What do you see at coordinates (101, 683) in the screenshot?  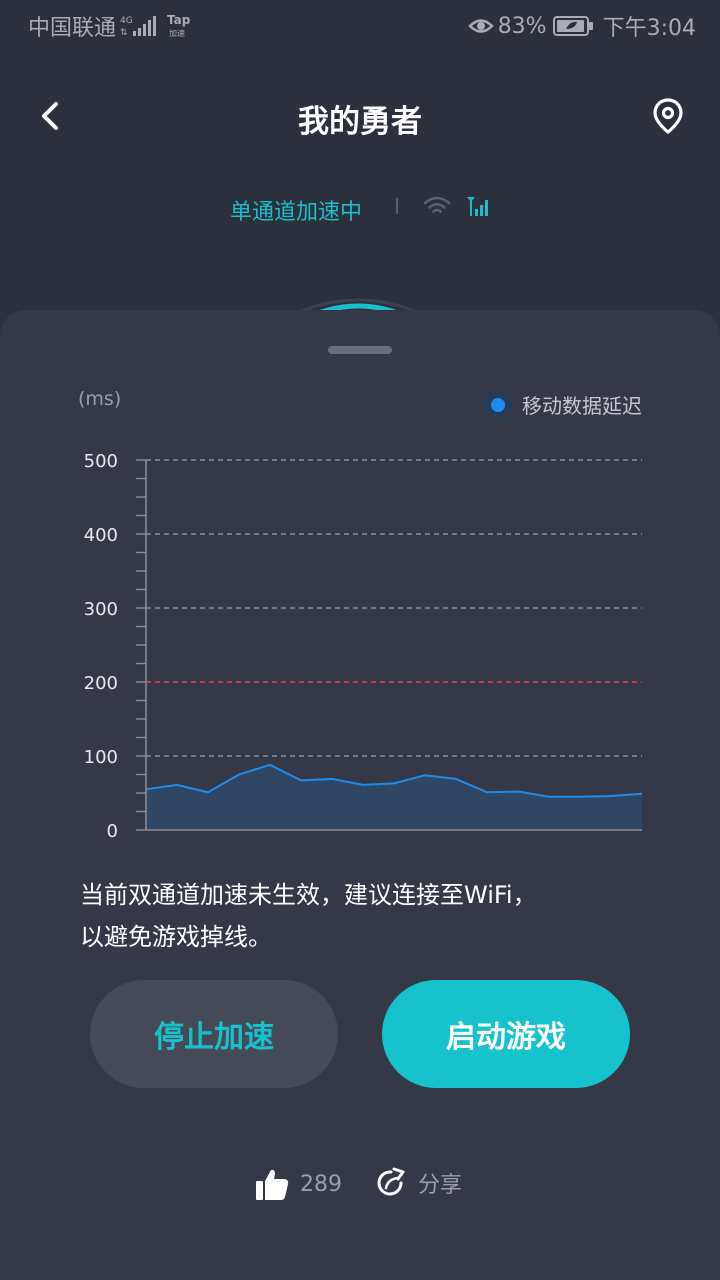 I see `y-tick-label: 200` at bounding box center [101, 683].